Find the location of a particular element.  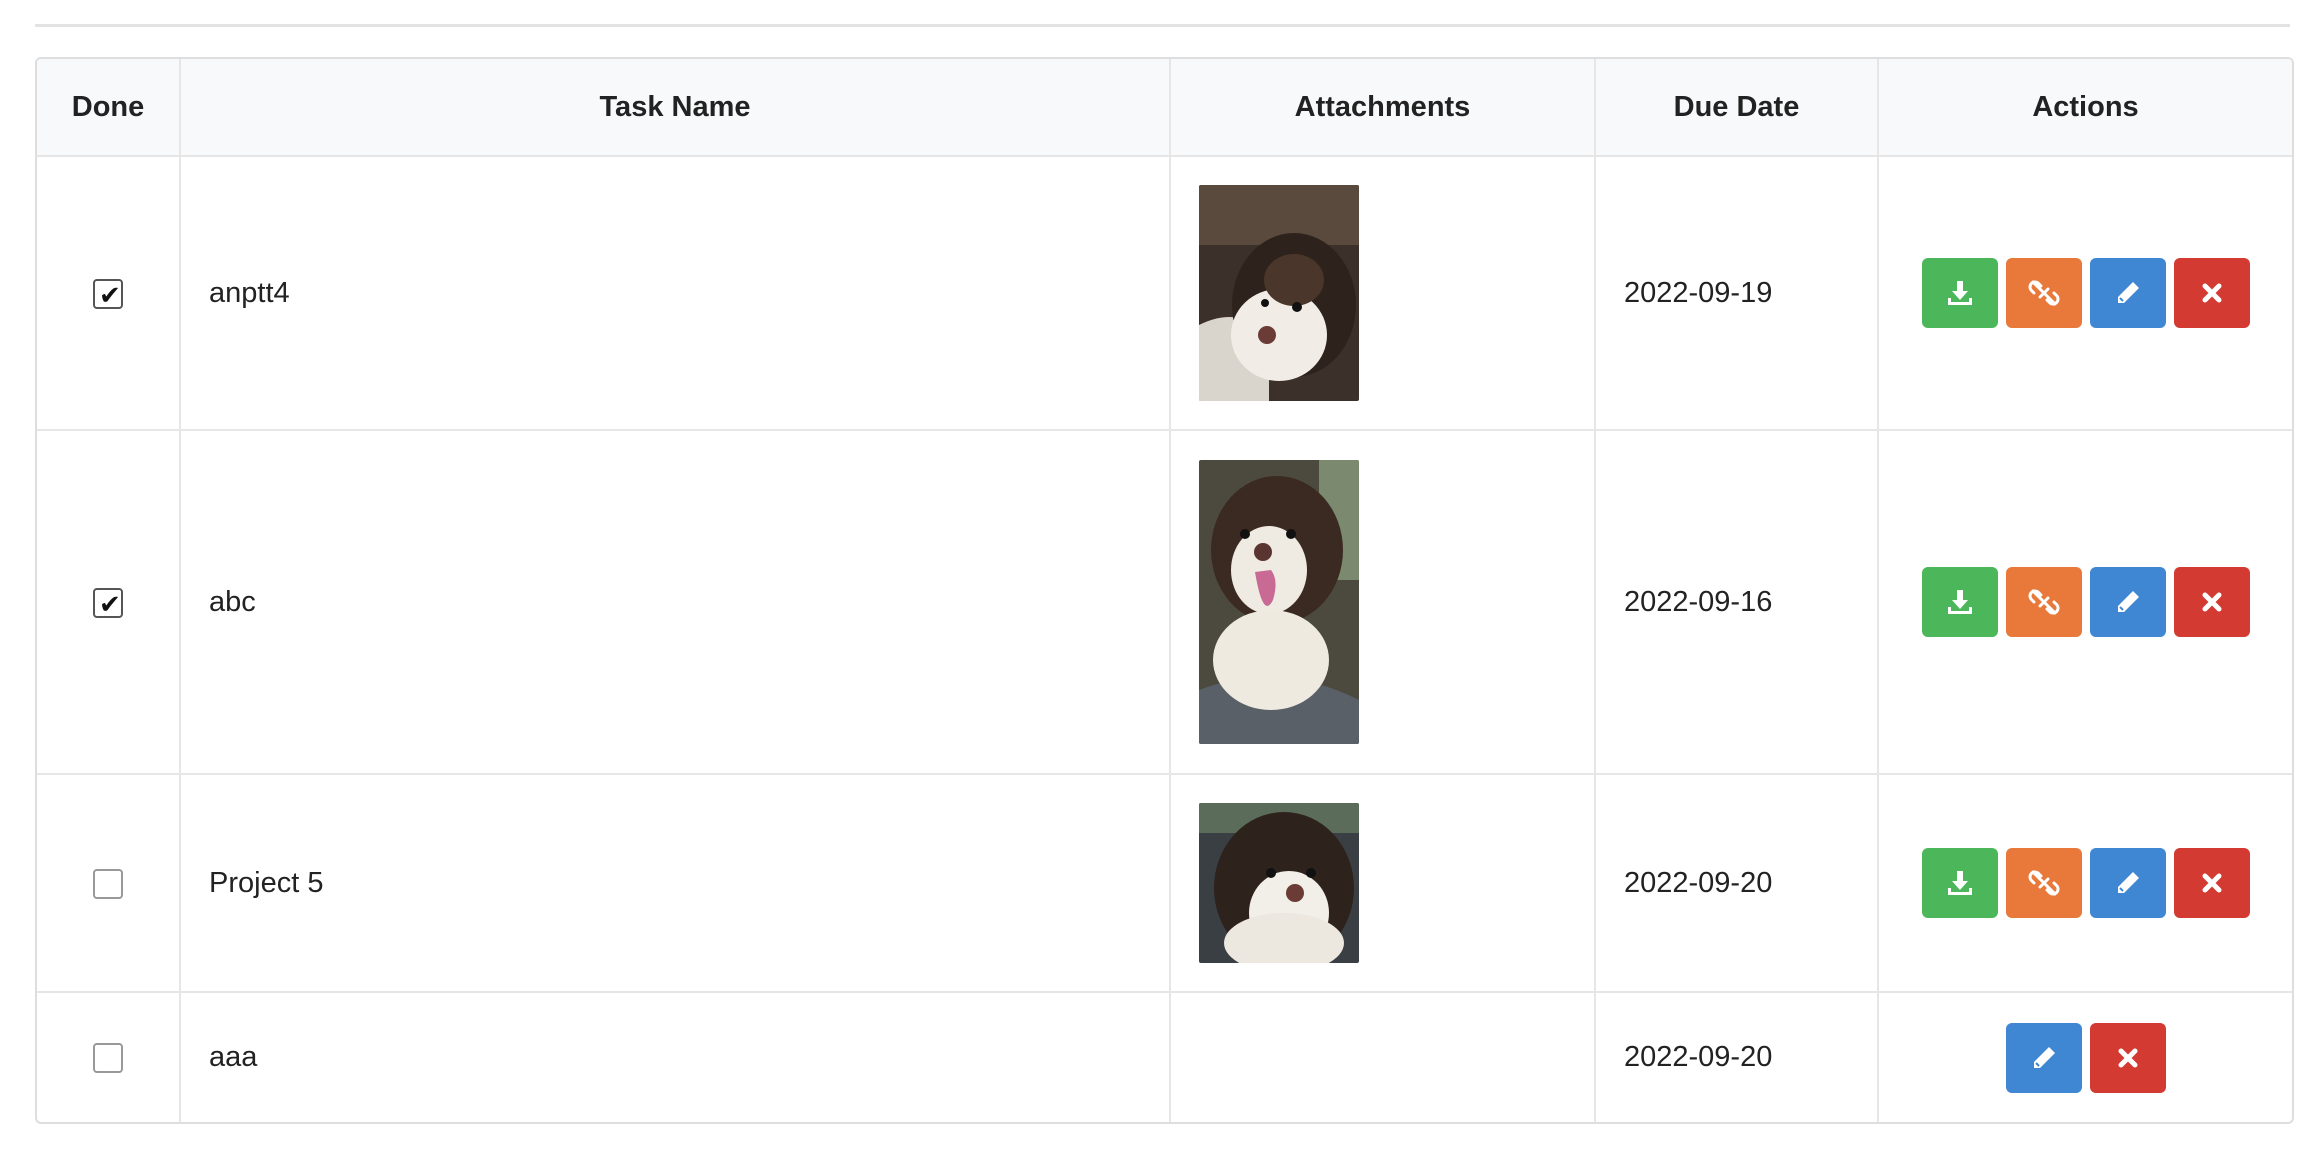

task-name: abc is located at coordinates (675, 602).